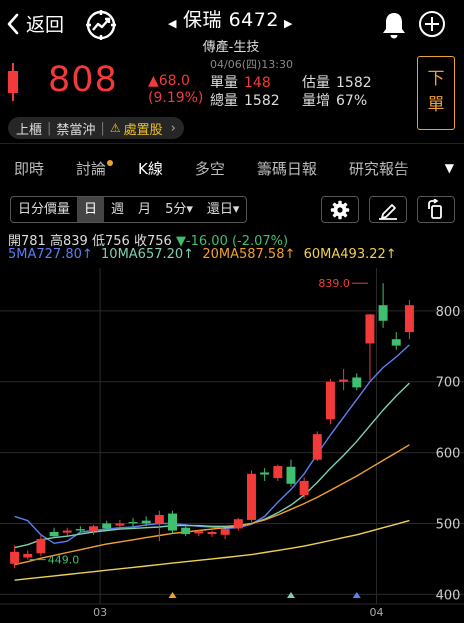 This screenshot has width=464, height=623. What do you see at coordinates (13, 23) in the screenshot?
I see `chevron-left-icon` at bounding box center [13, 23].